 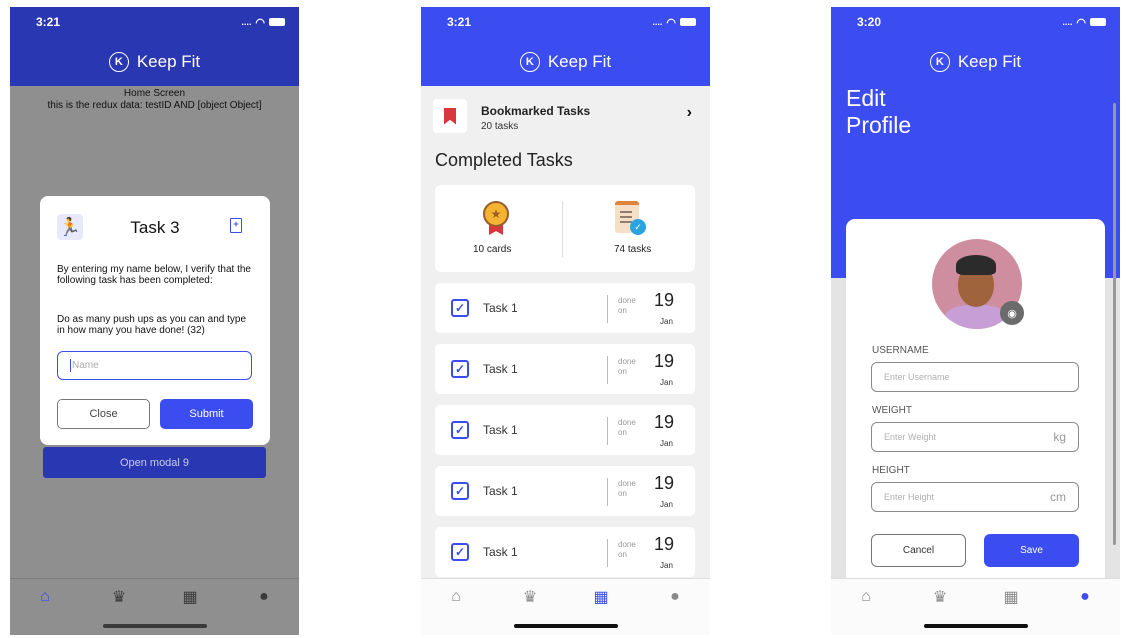 I want to click on title-line-2: Profile, so click(x=879, y=125).